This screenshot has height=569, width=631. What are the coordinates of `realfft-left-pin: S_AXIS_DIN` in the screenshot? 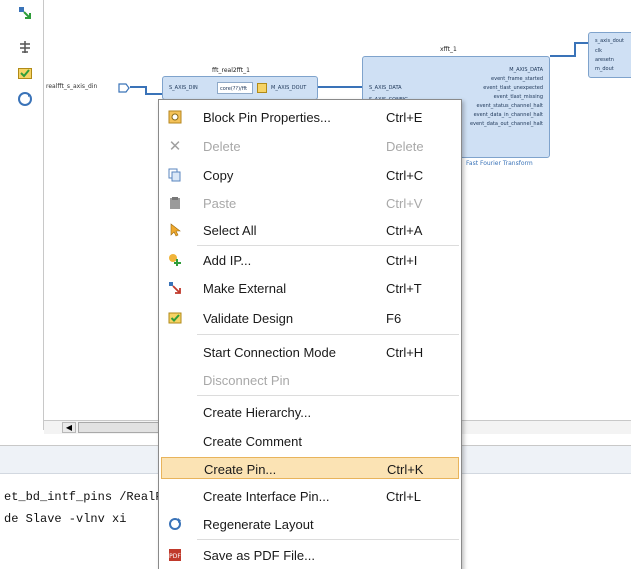 It's located at (183, 88).